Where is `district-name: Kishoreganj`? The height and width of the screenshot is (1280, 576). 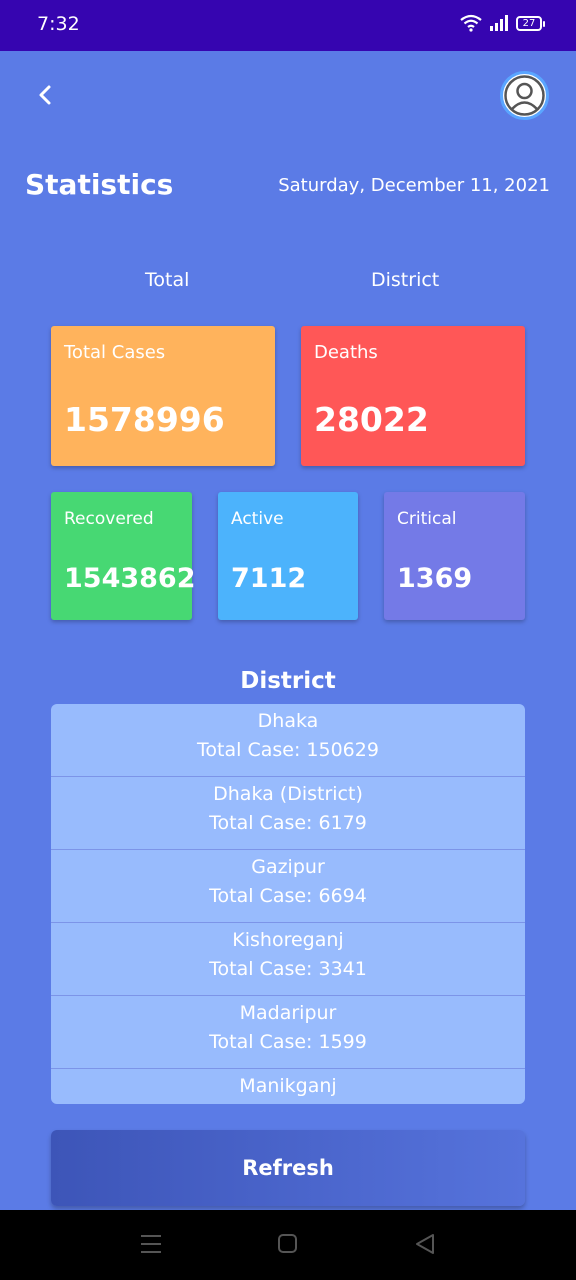
district-name: Kishoreganj is located at coordinates (288, 940).